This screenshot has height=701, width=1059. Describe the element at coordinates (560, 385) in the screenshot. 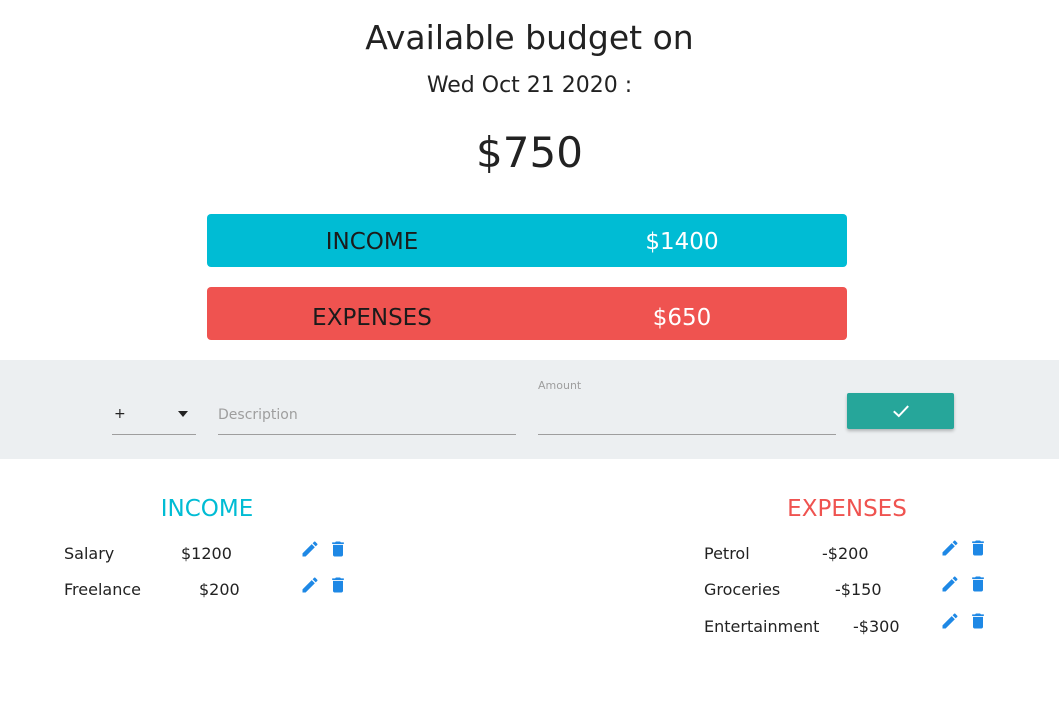

I see `amount-label: Amount` at that location.